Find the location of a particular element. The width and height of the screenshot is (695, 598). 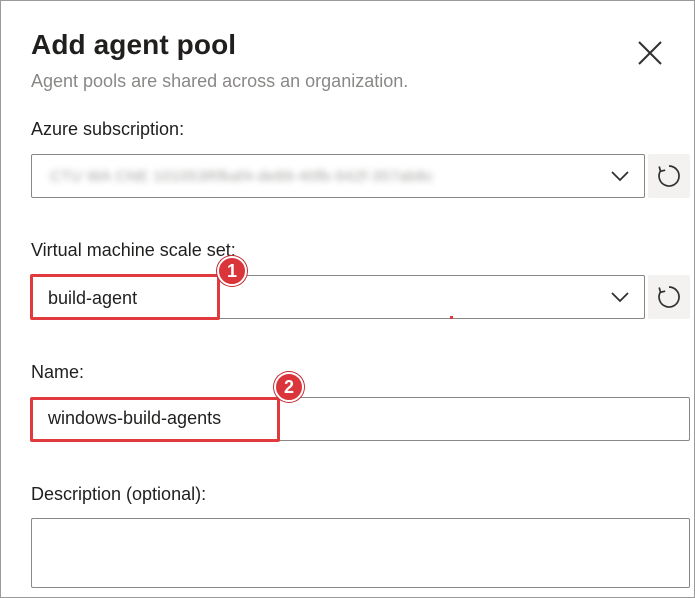

highlight-box-vm-scale-set is located at coordinates (125, 297).